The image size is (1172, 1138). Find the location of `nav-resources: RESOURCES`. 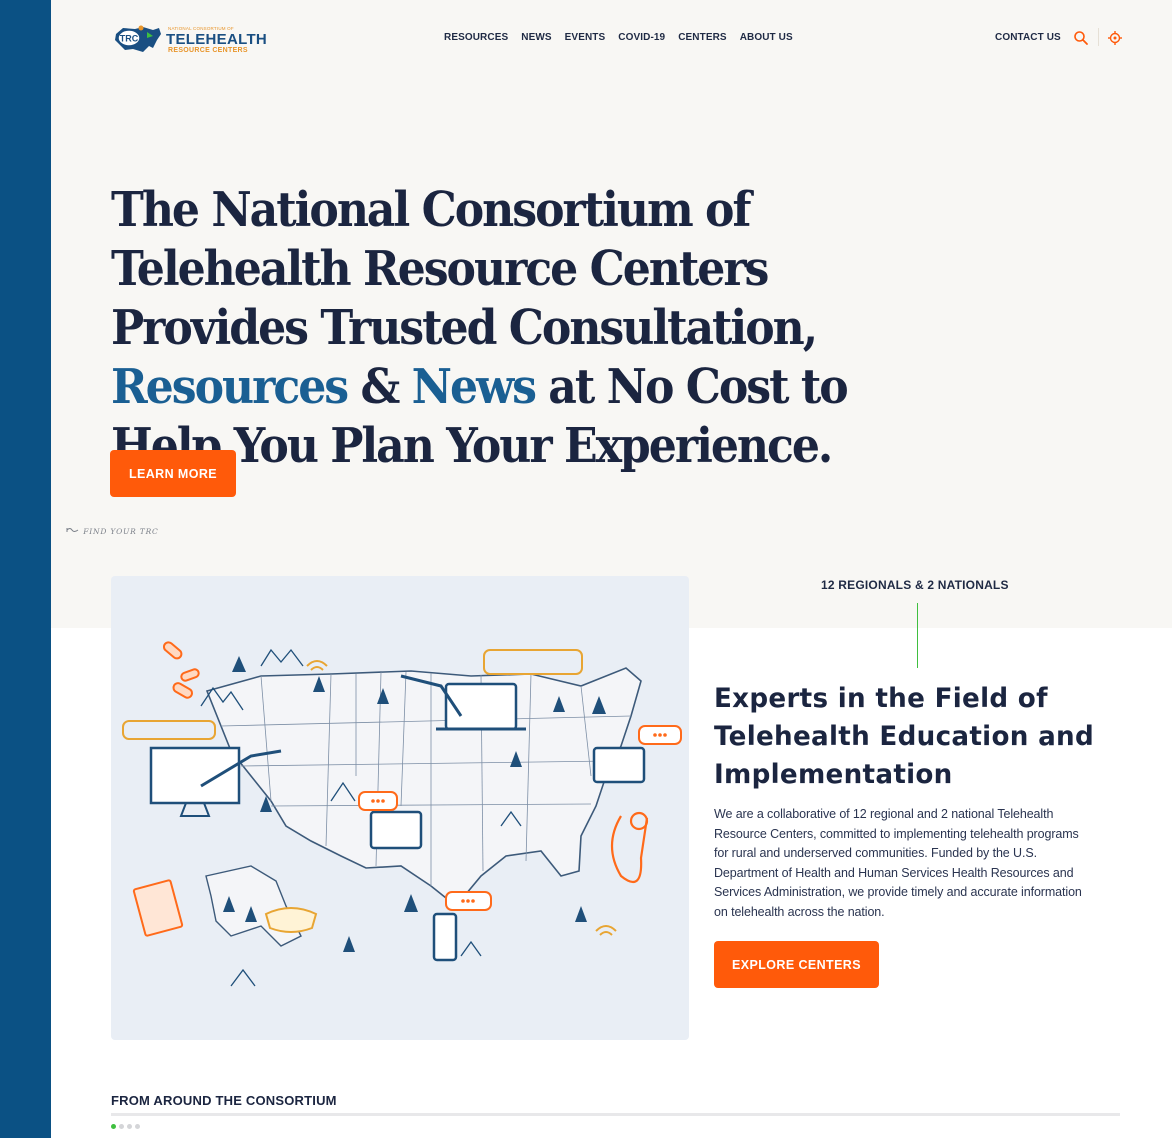

nav-resources: RESOURCES is located at coordinates (476, 37).